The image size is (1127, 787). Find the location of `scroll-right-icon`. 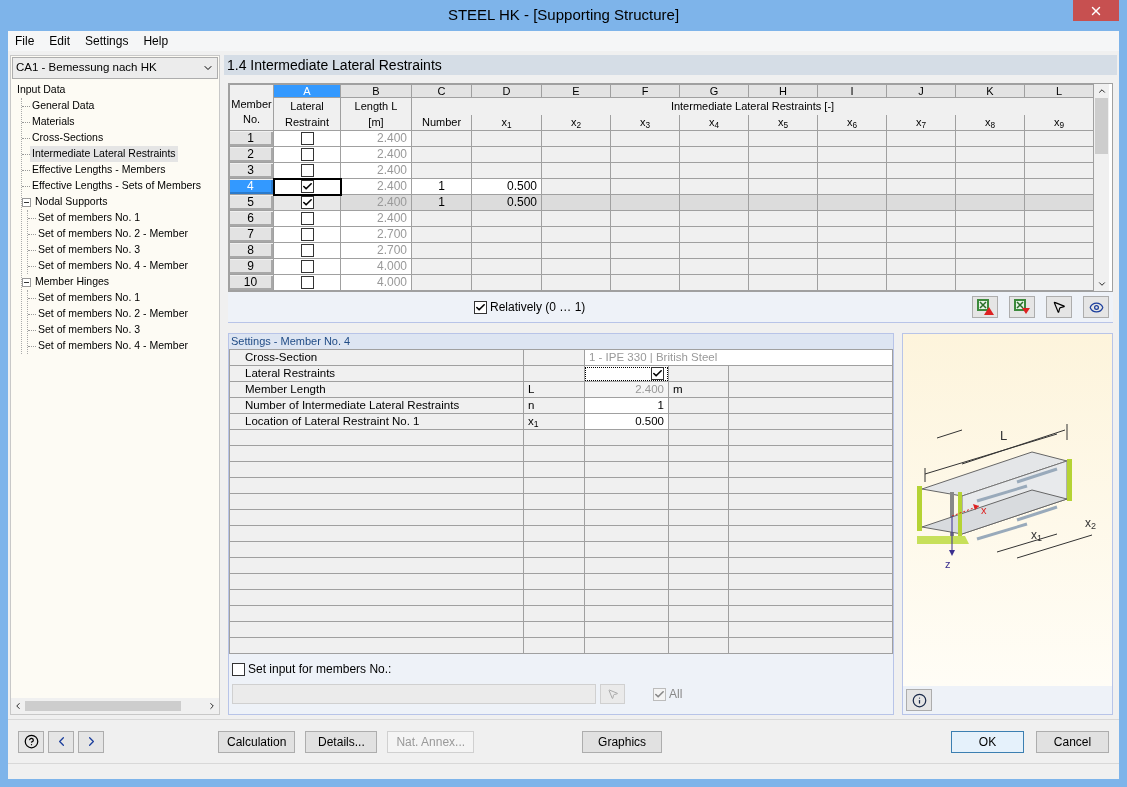

scroll-right-icon is located at coordinates (212, 706).